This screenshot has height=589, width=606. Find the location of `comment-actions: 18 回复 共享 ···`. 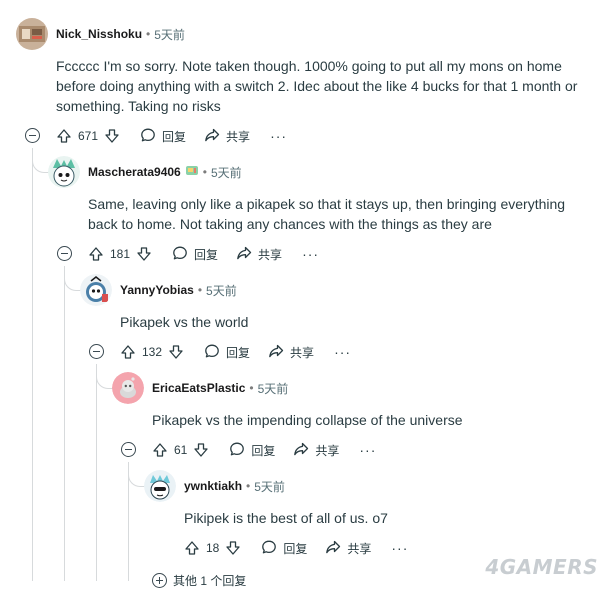

comment-actions: 18 回复 共享 ··· is located at coordinates (296, 548).